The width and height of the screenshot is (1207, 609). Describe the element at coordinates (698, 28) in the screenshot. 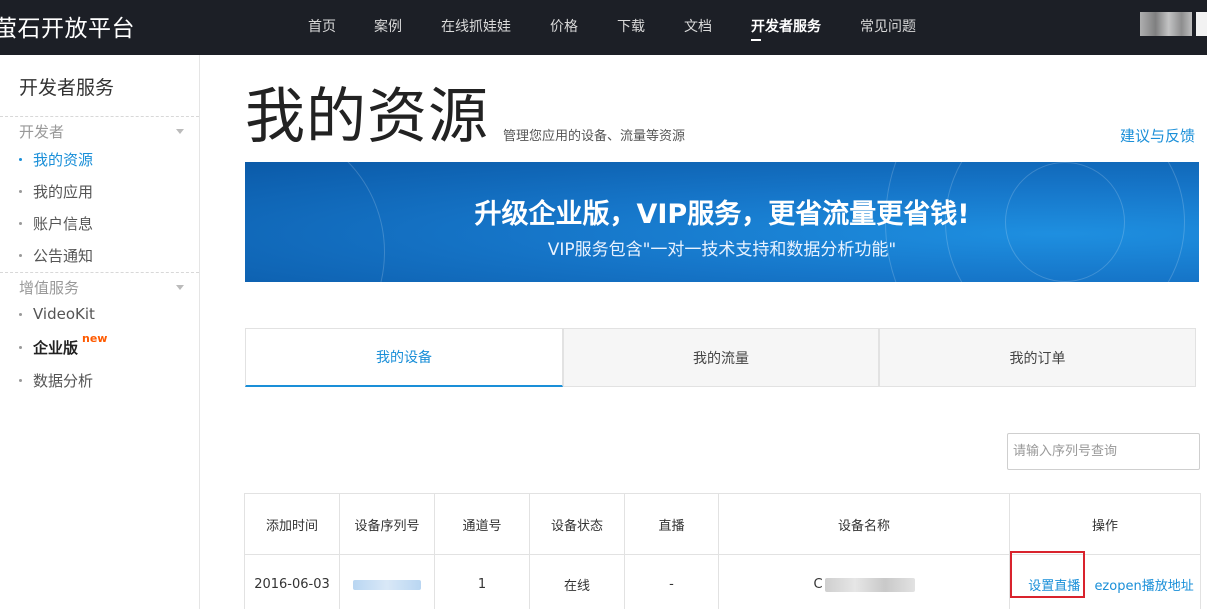

I see `nav-docs: 文档` at that location.